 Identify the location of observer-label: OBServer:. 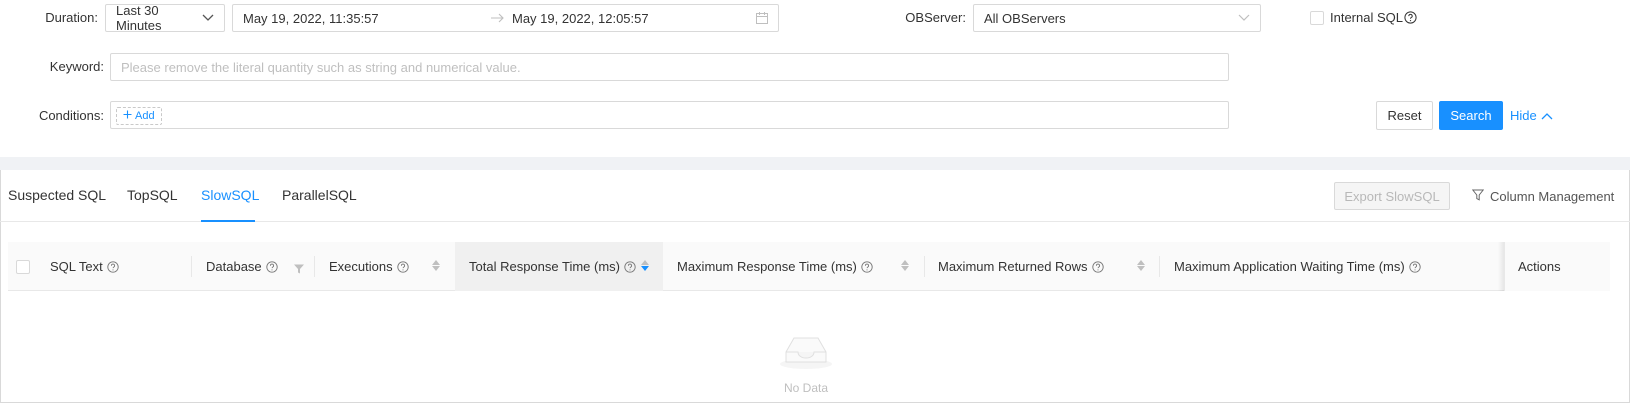
(935, 17).